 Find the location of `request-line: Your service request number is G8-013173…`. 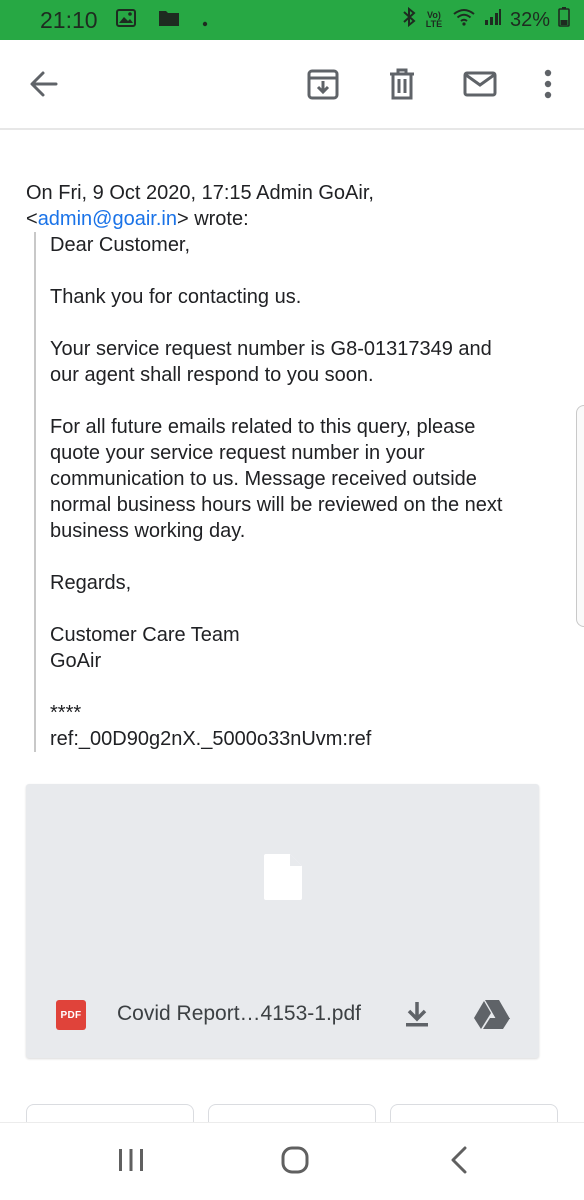

request-line: Your service request number is G8-013173… is located at coordinates (271, 349).